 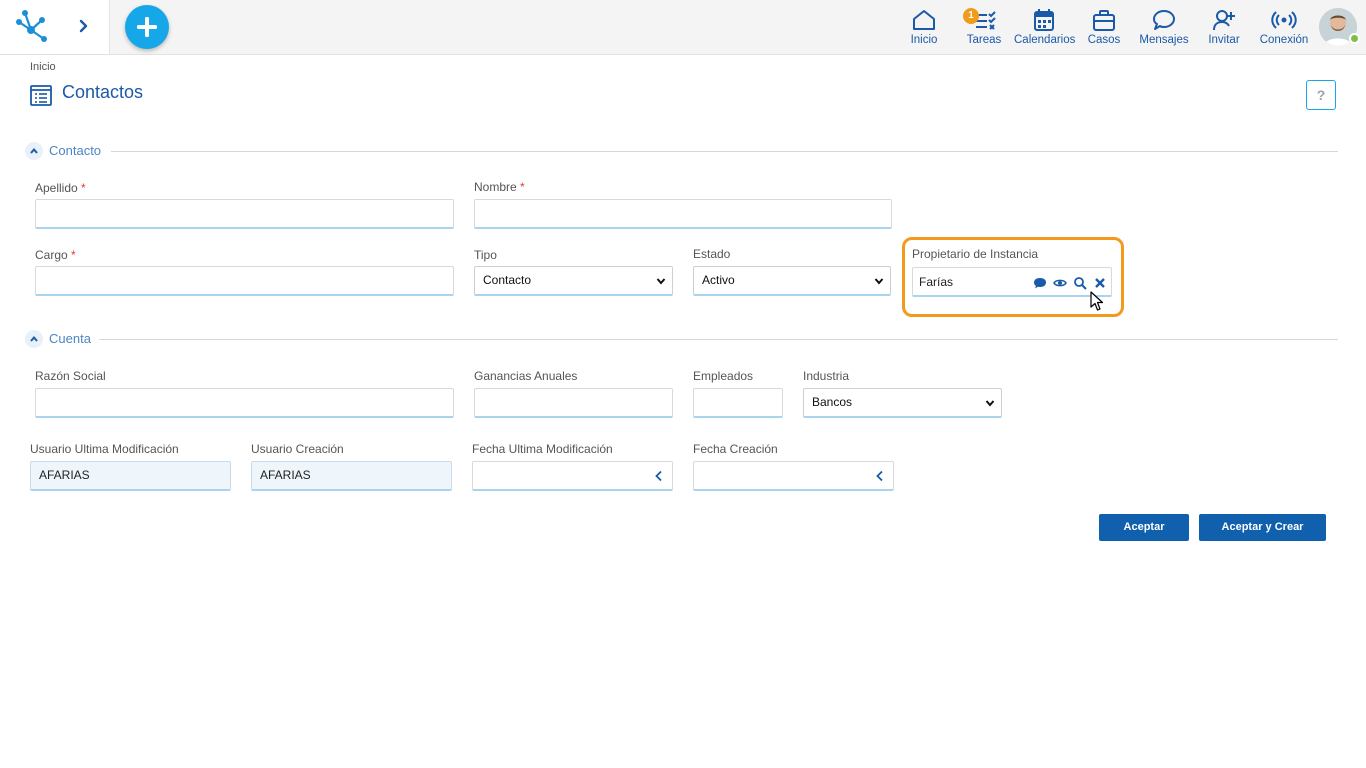 I want to click on briefcase-icon, so click(x=1104, y=20).